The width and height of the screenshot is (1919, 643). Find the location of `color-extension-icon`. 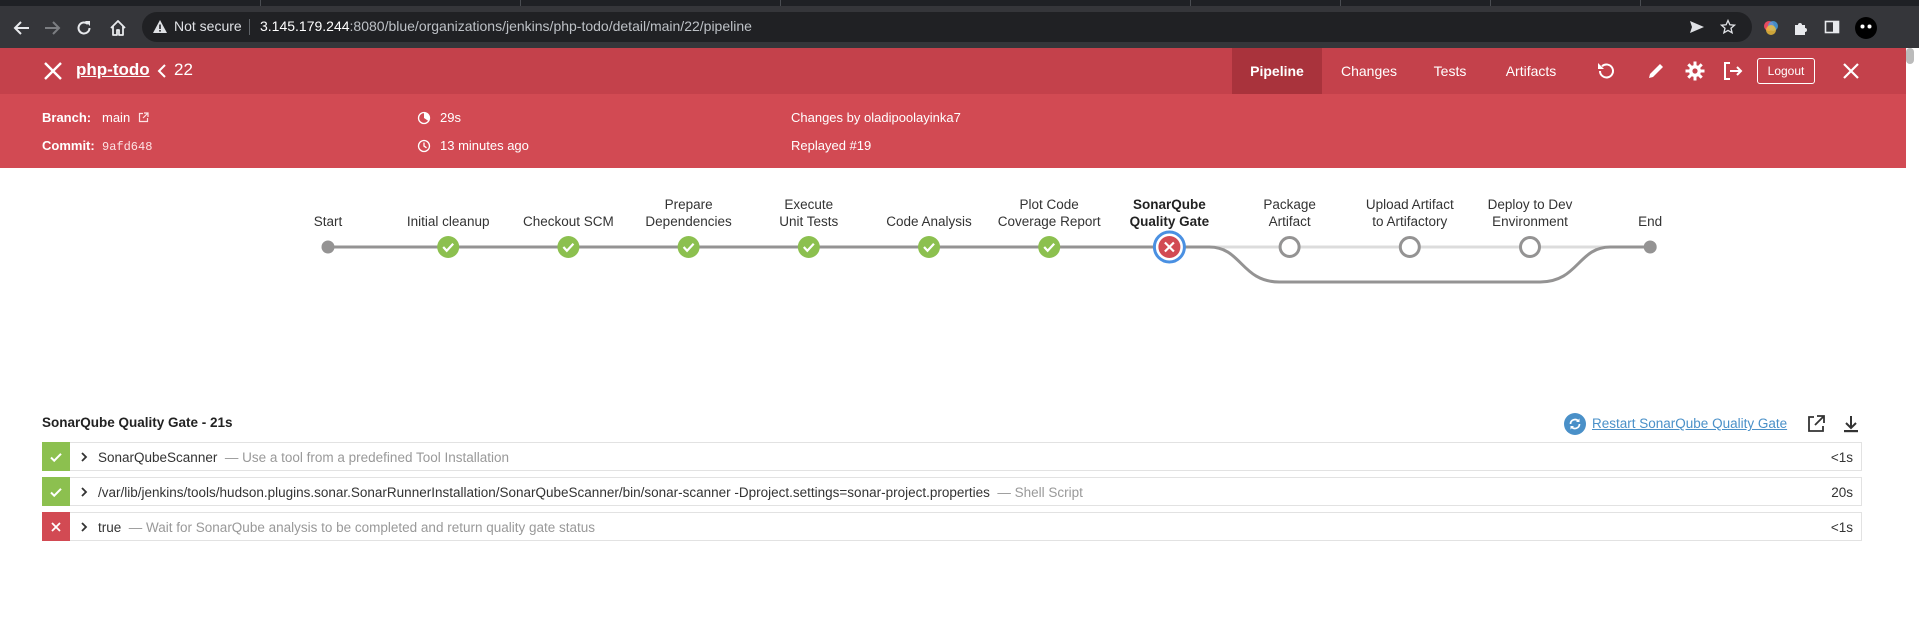

color-extension-icon is located at coordinates (1771, 28).